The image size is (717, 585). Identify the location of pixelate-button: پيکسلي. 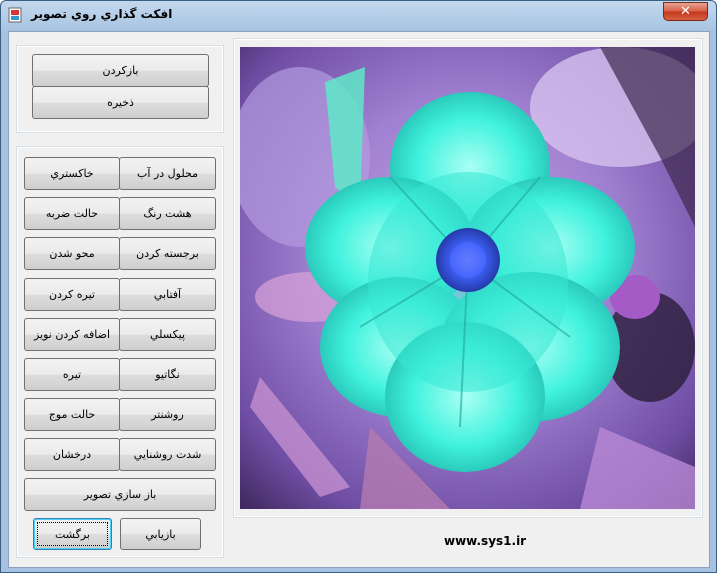
(167, 334).